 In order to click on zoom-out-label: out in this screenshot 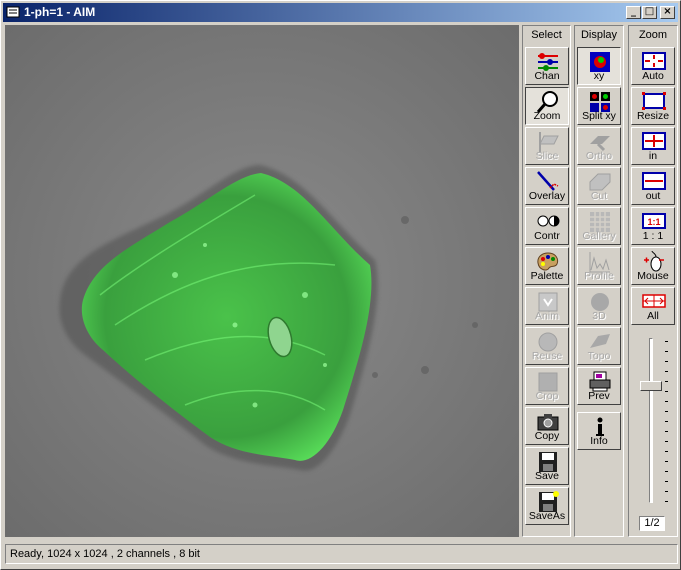, I will do `click(653, 196)`.